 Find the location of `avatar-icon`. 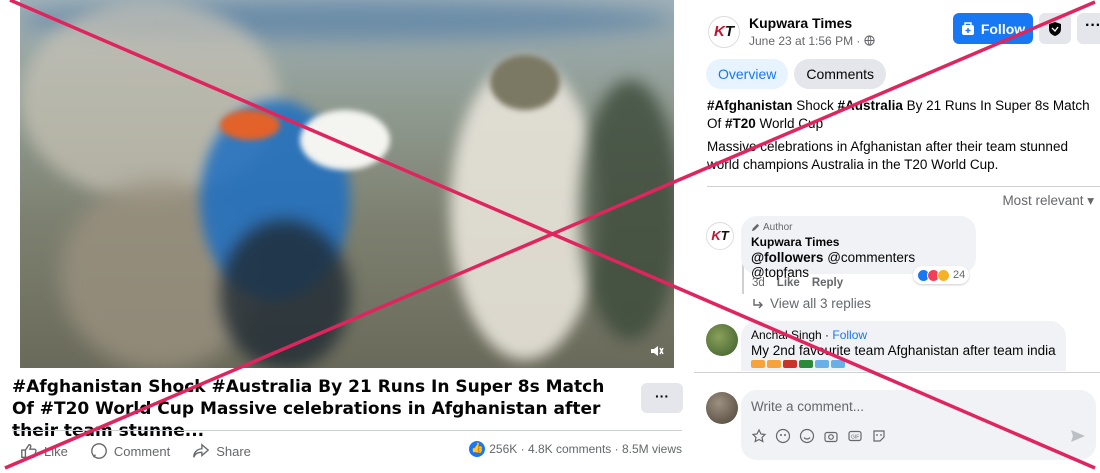

avatar-icon is located at coordinates (783, 436).